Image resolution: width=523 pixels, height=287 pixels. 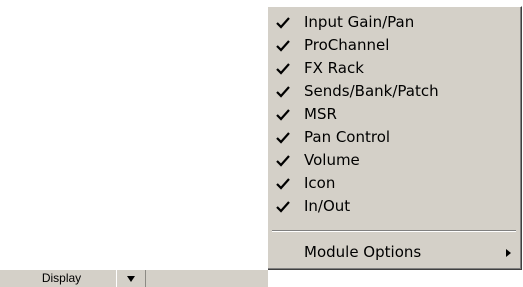 I want to click on menu-item-module-options: Module Options, so click(x=394, y=252).